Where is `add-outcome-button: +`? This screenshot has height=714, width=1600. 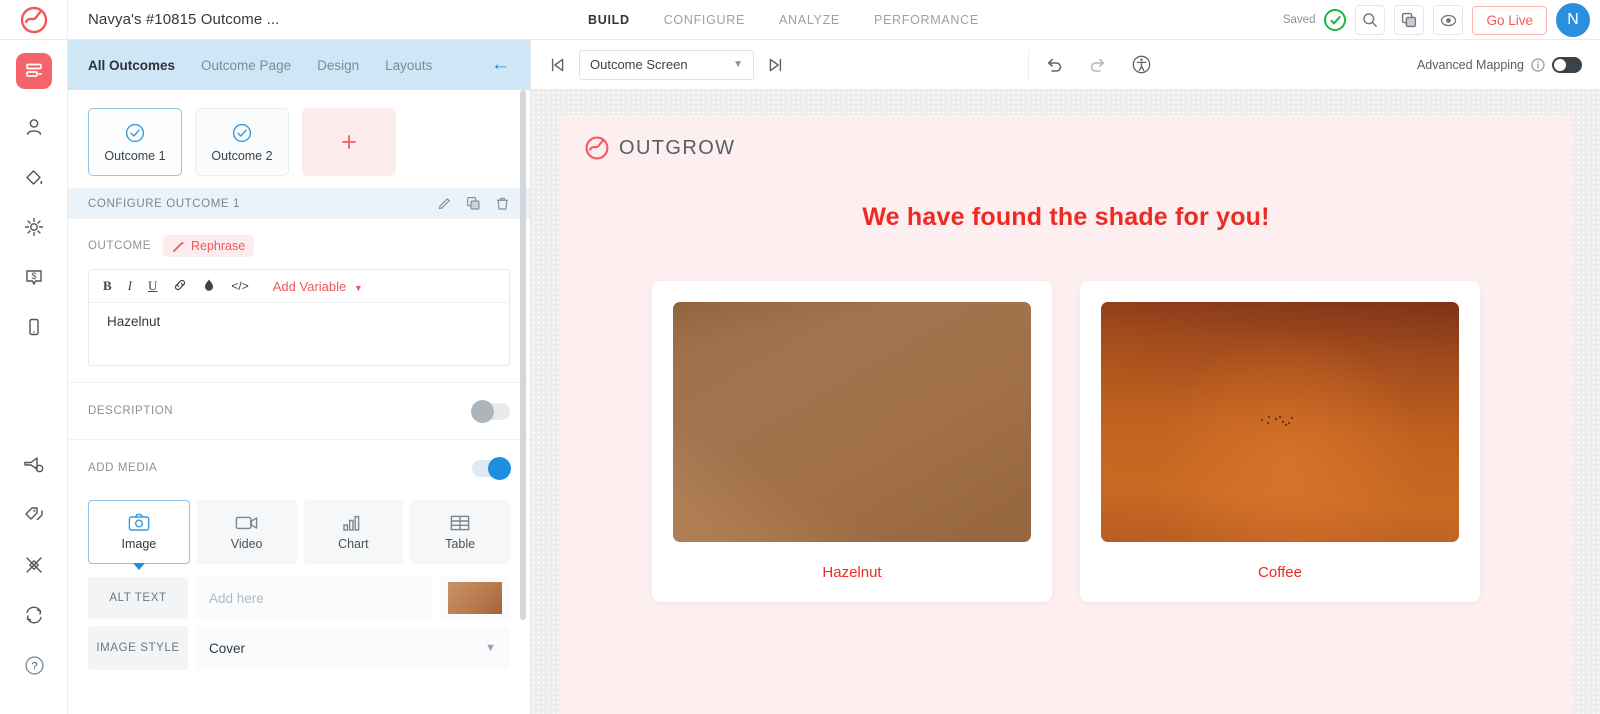
add-outcome-button: + is located at coordinates (349, 142).